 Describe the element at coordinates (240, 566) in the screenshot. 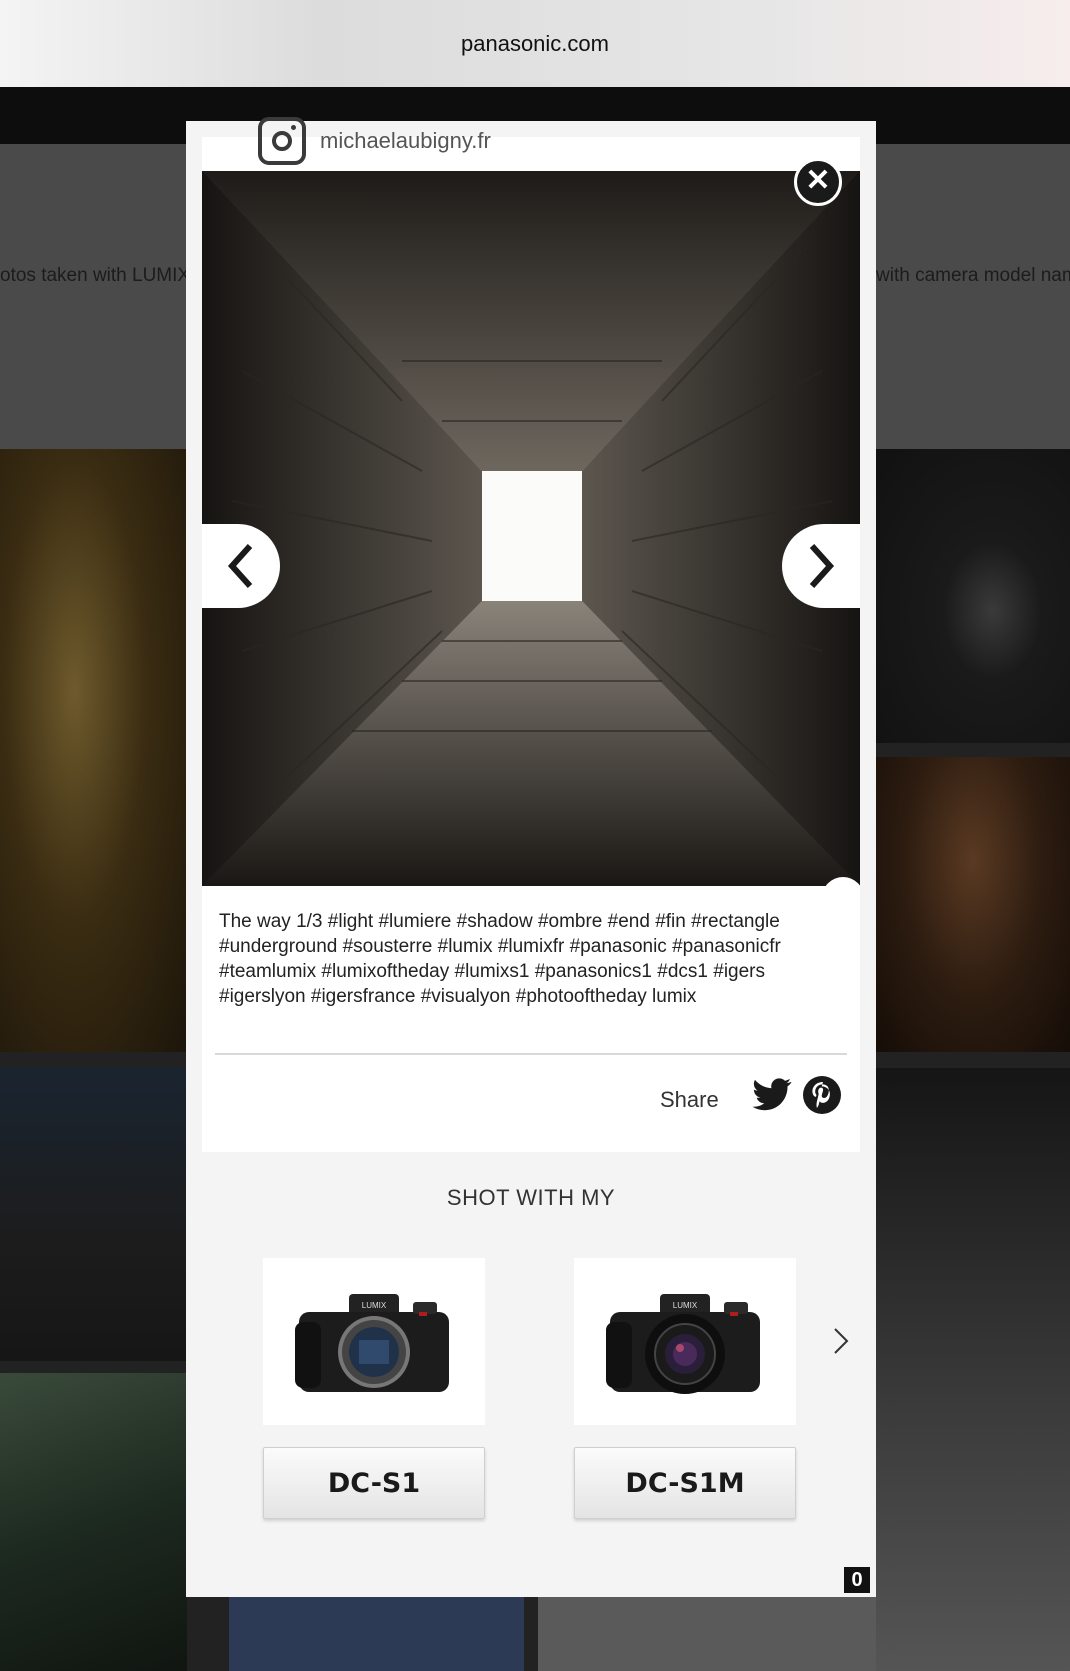

I see `chevron-left-icon` at that location.